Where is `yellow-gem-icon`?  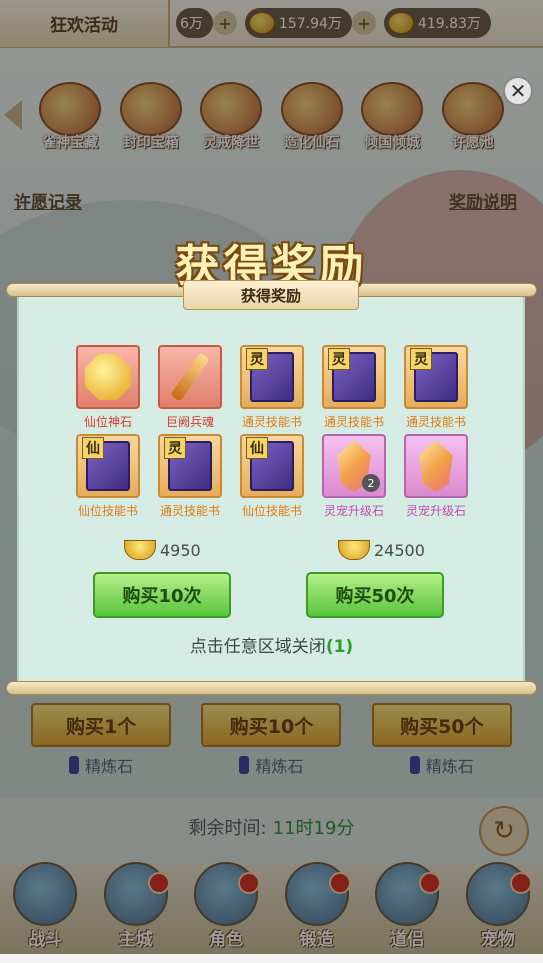
yellow-gem-icon is located at coordinates (108, 377).